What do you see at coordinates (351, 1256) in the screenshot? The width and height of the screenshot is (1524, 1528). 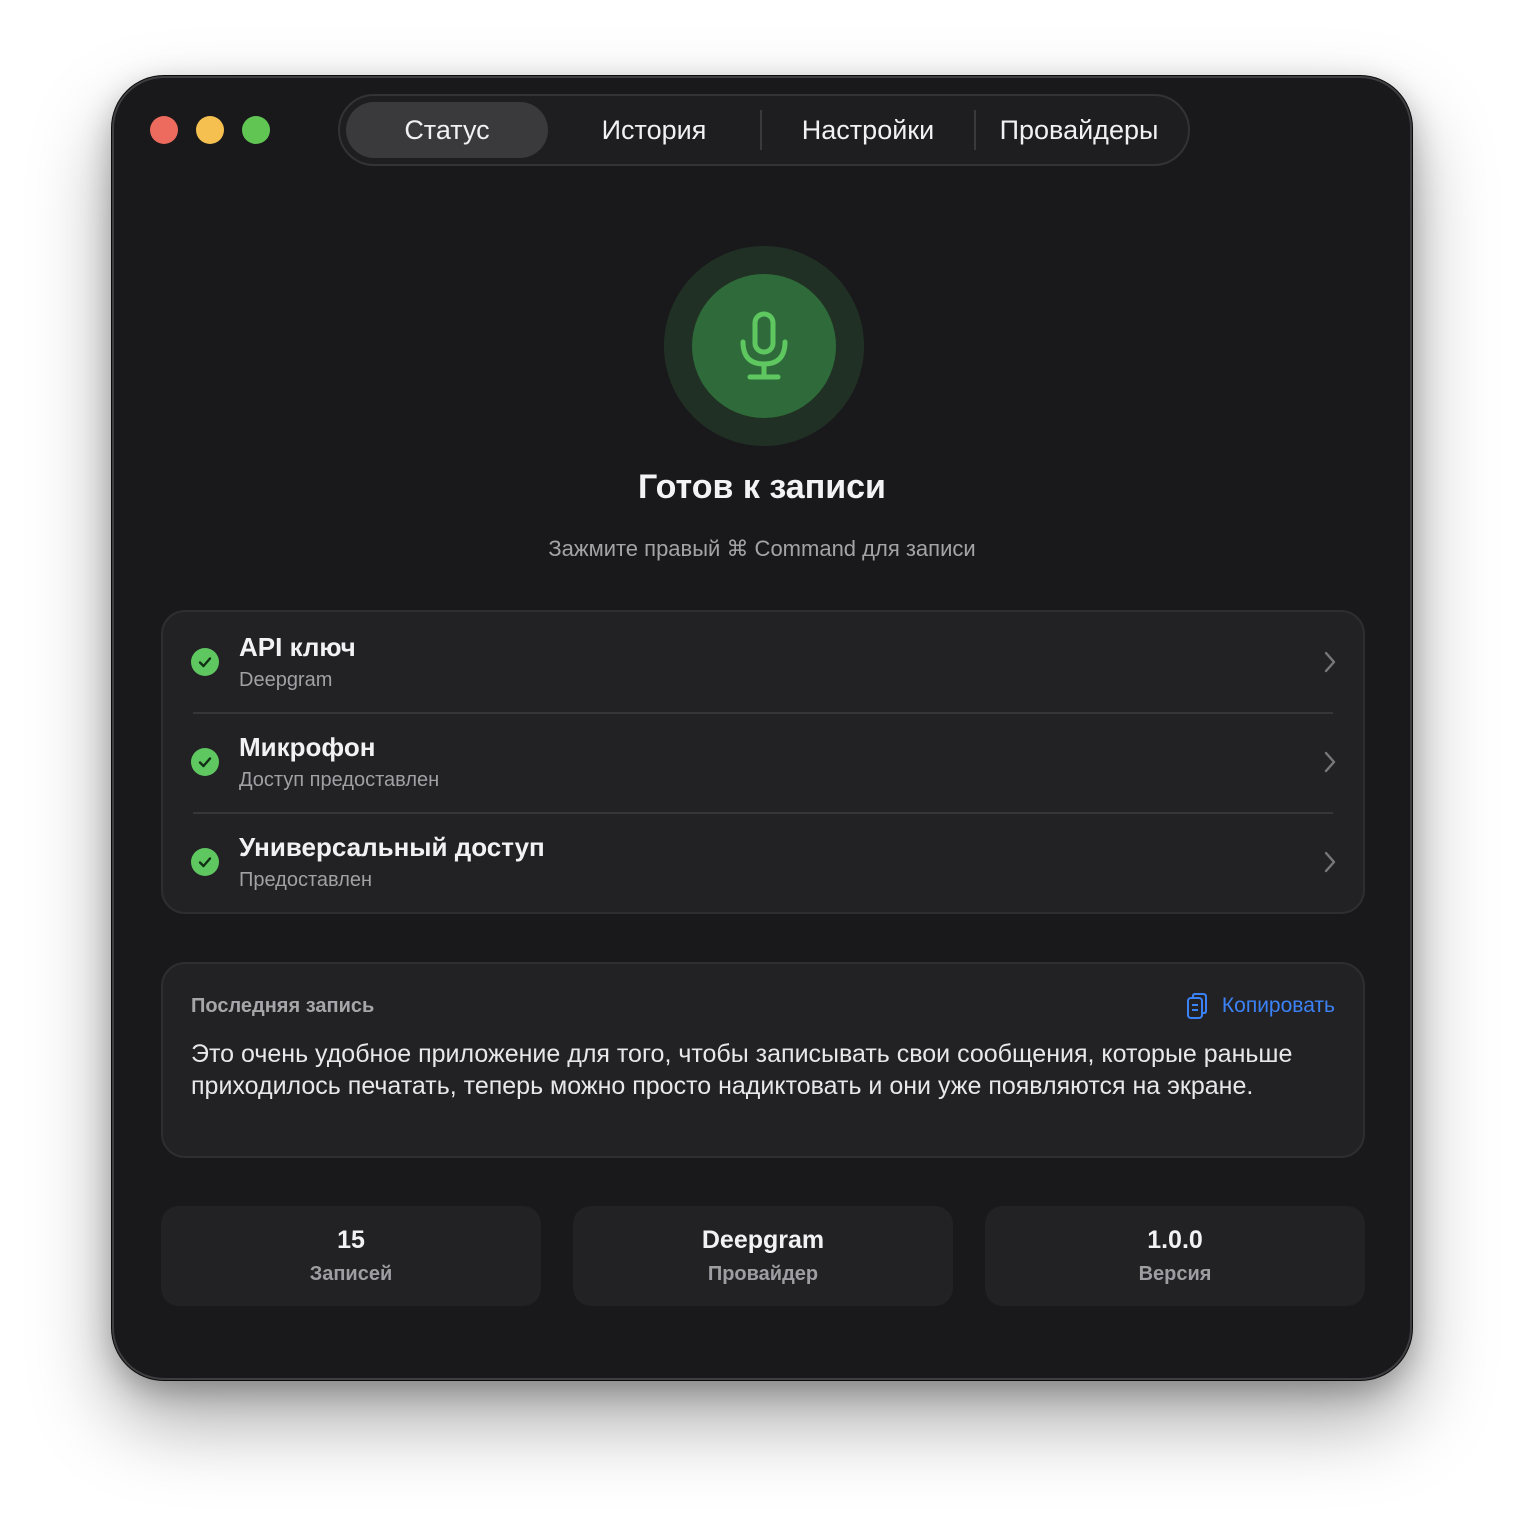 I see `stat-records: 15 Записей` at bounding box center [351, 1256].